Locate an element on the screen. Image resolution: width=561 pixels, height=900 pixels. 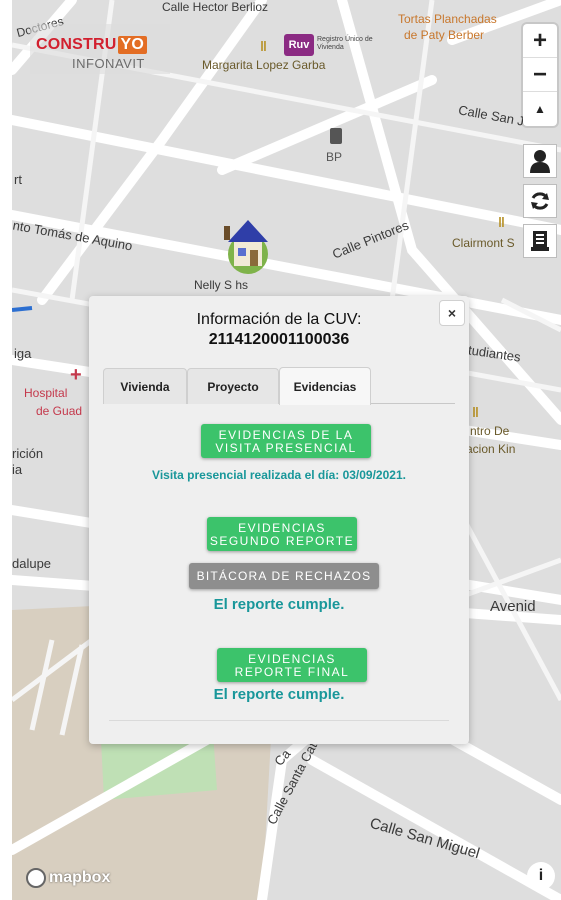
street-label: ia is located at coordinates (17, 469).